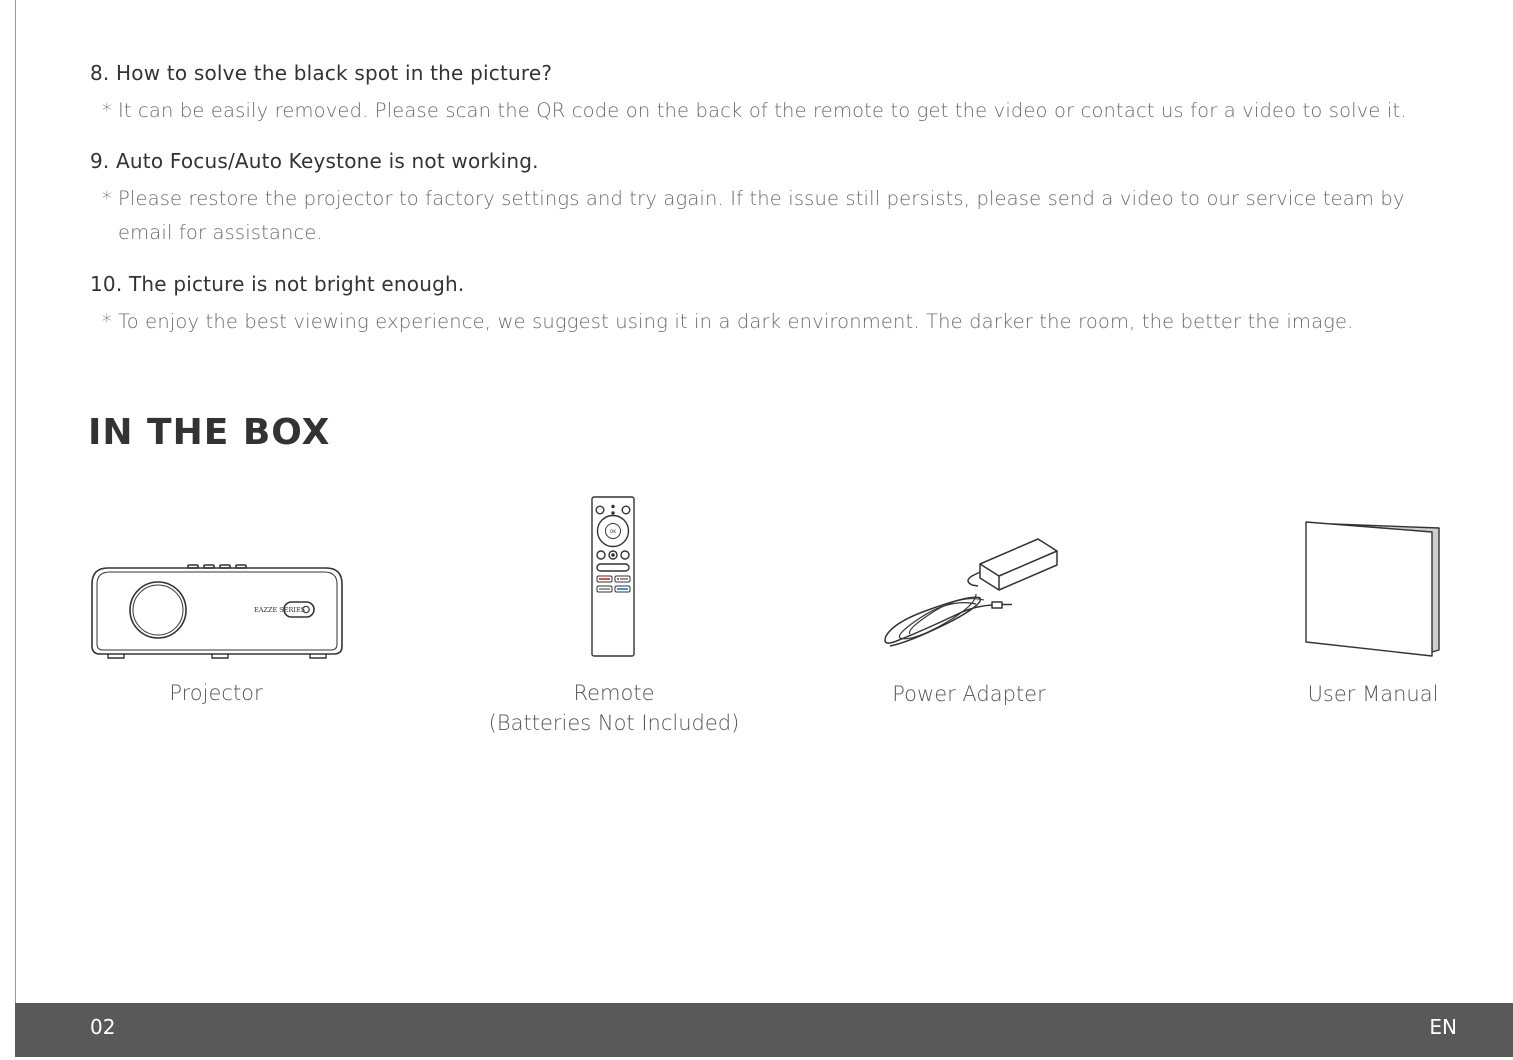  What do you see at coordinates (971, 592) in the screenshot?
I see `power-adapter-icon` at bounding box center [971, 592].